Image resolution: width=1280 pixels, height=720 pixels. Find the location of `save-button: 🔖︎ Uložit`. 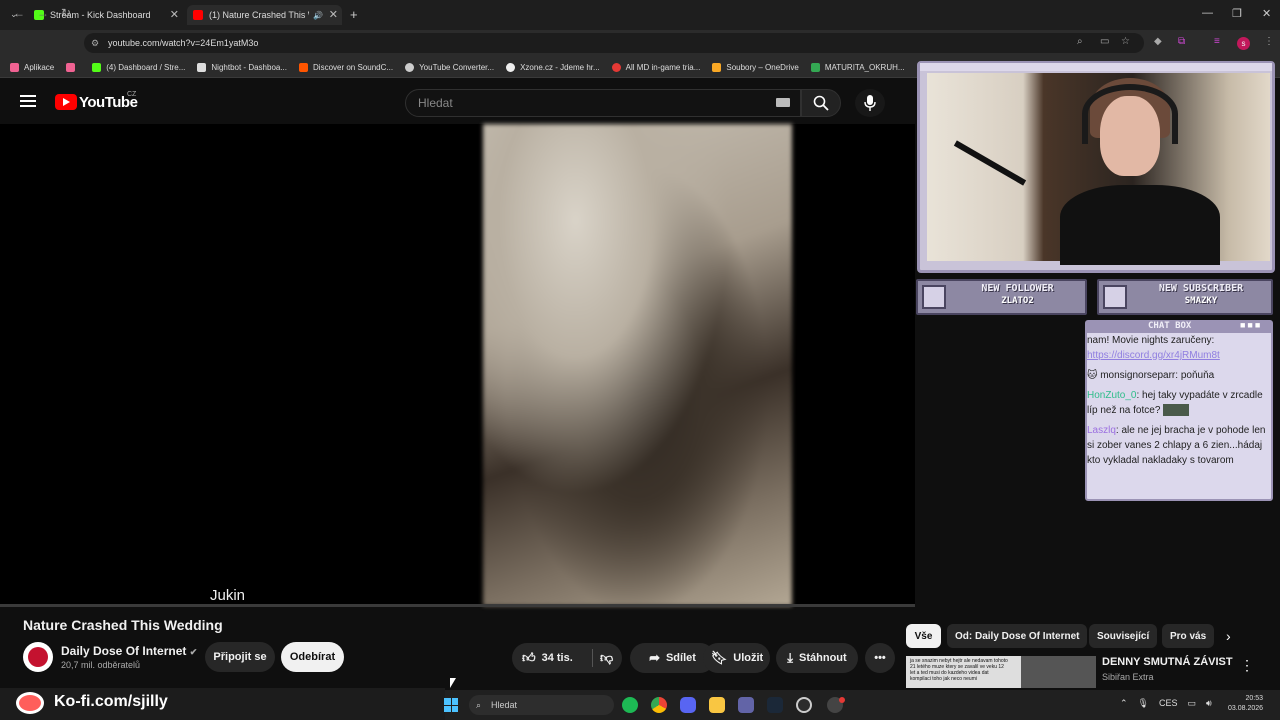

save-button: 🔖︎ Uložit is located at coordinates (737, 658).